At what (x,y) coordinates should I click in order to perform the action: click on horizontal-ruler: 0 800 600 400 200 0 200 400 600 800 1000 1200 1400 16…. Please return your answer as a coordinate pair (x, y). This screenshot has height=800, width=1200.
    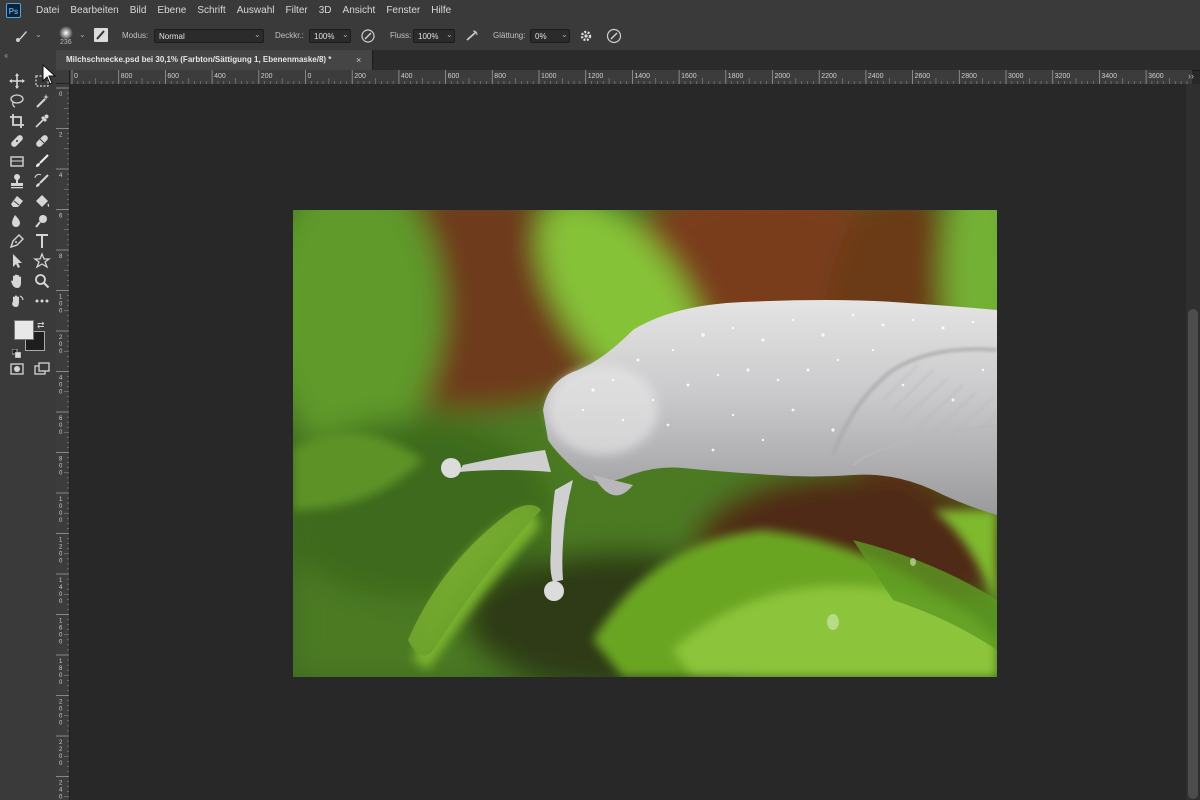
    Looking at the image, I should click on (631, 77).